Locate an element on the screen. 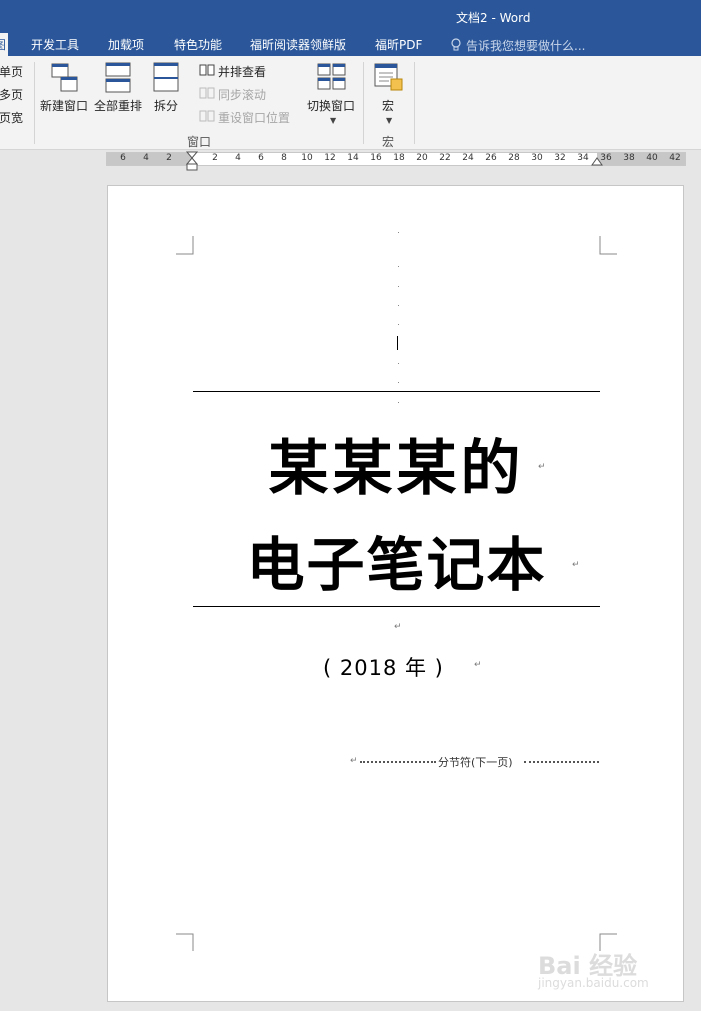 This screenshot has width=701, height=1011. ruler-tick-label: 40 is located at coordinates (652, 158).